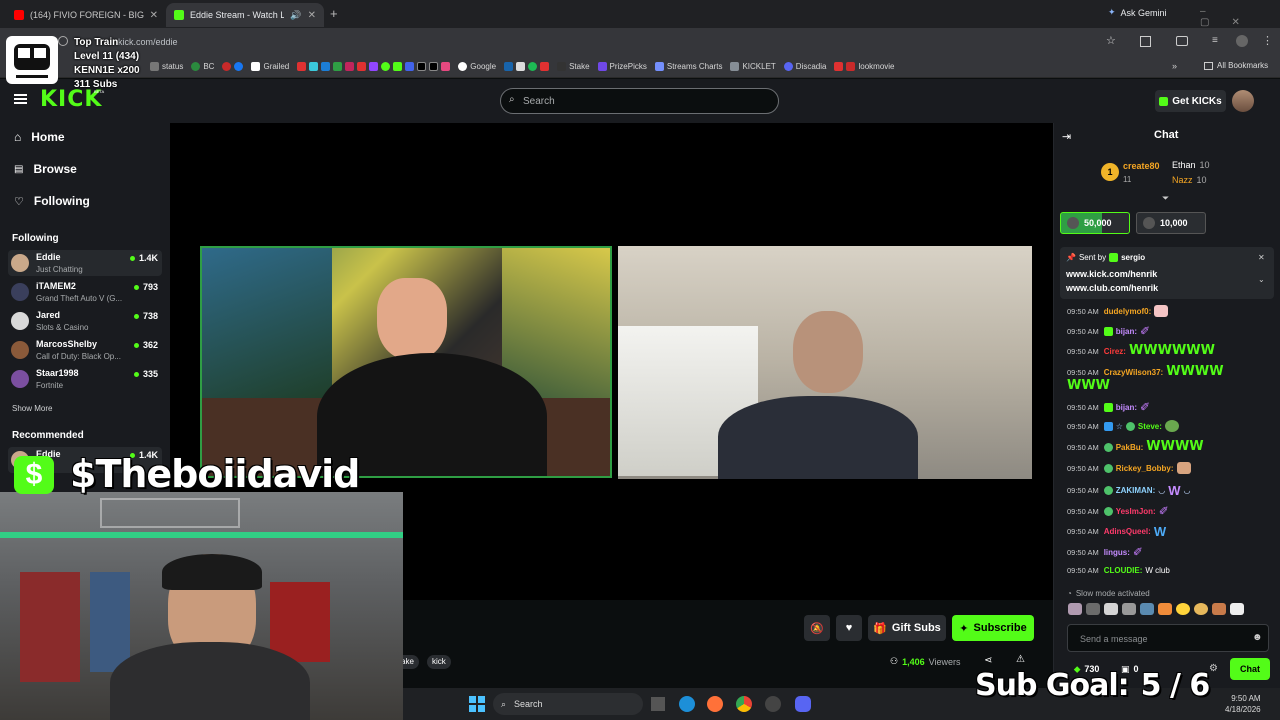 This screenshot has height=720, width=1280. I want to click on bookmark-bc: BC, so click(202, 66).